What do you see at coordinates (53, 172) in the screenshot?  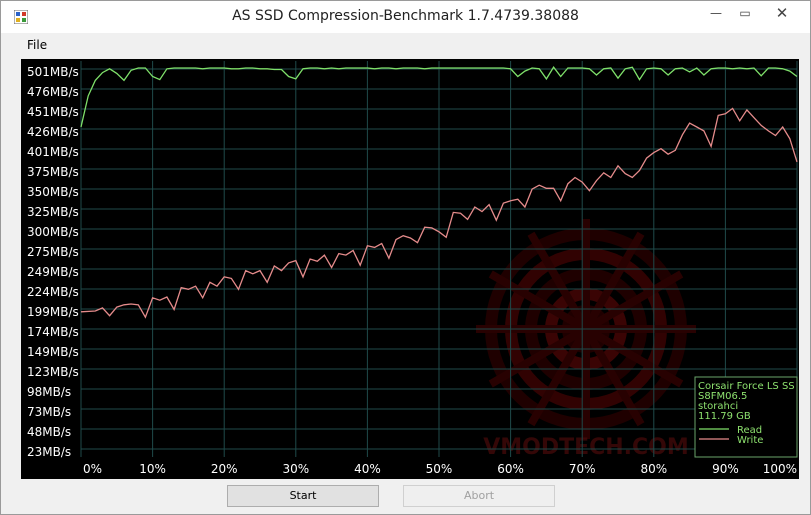 I see `y-tick-label: 375MB/s` at bounding box center [53, 172].